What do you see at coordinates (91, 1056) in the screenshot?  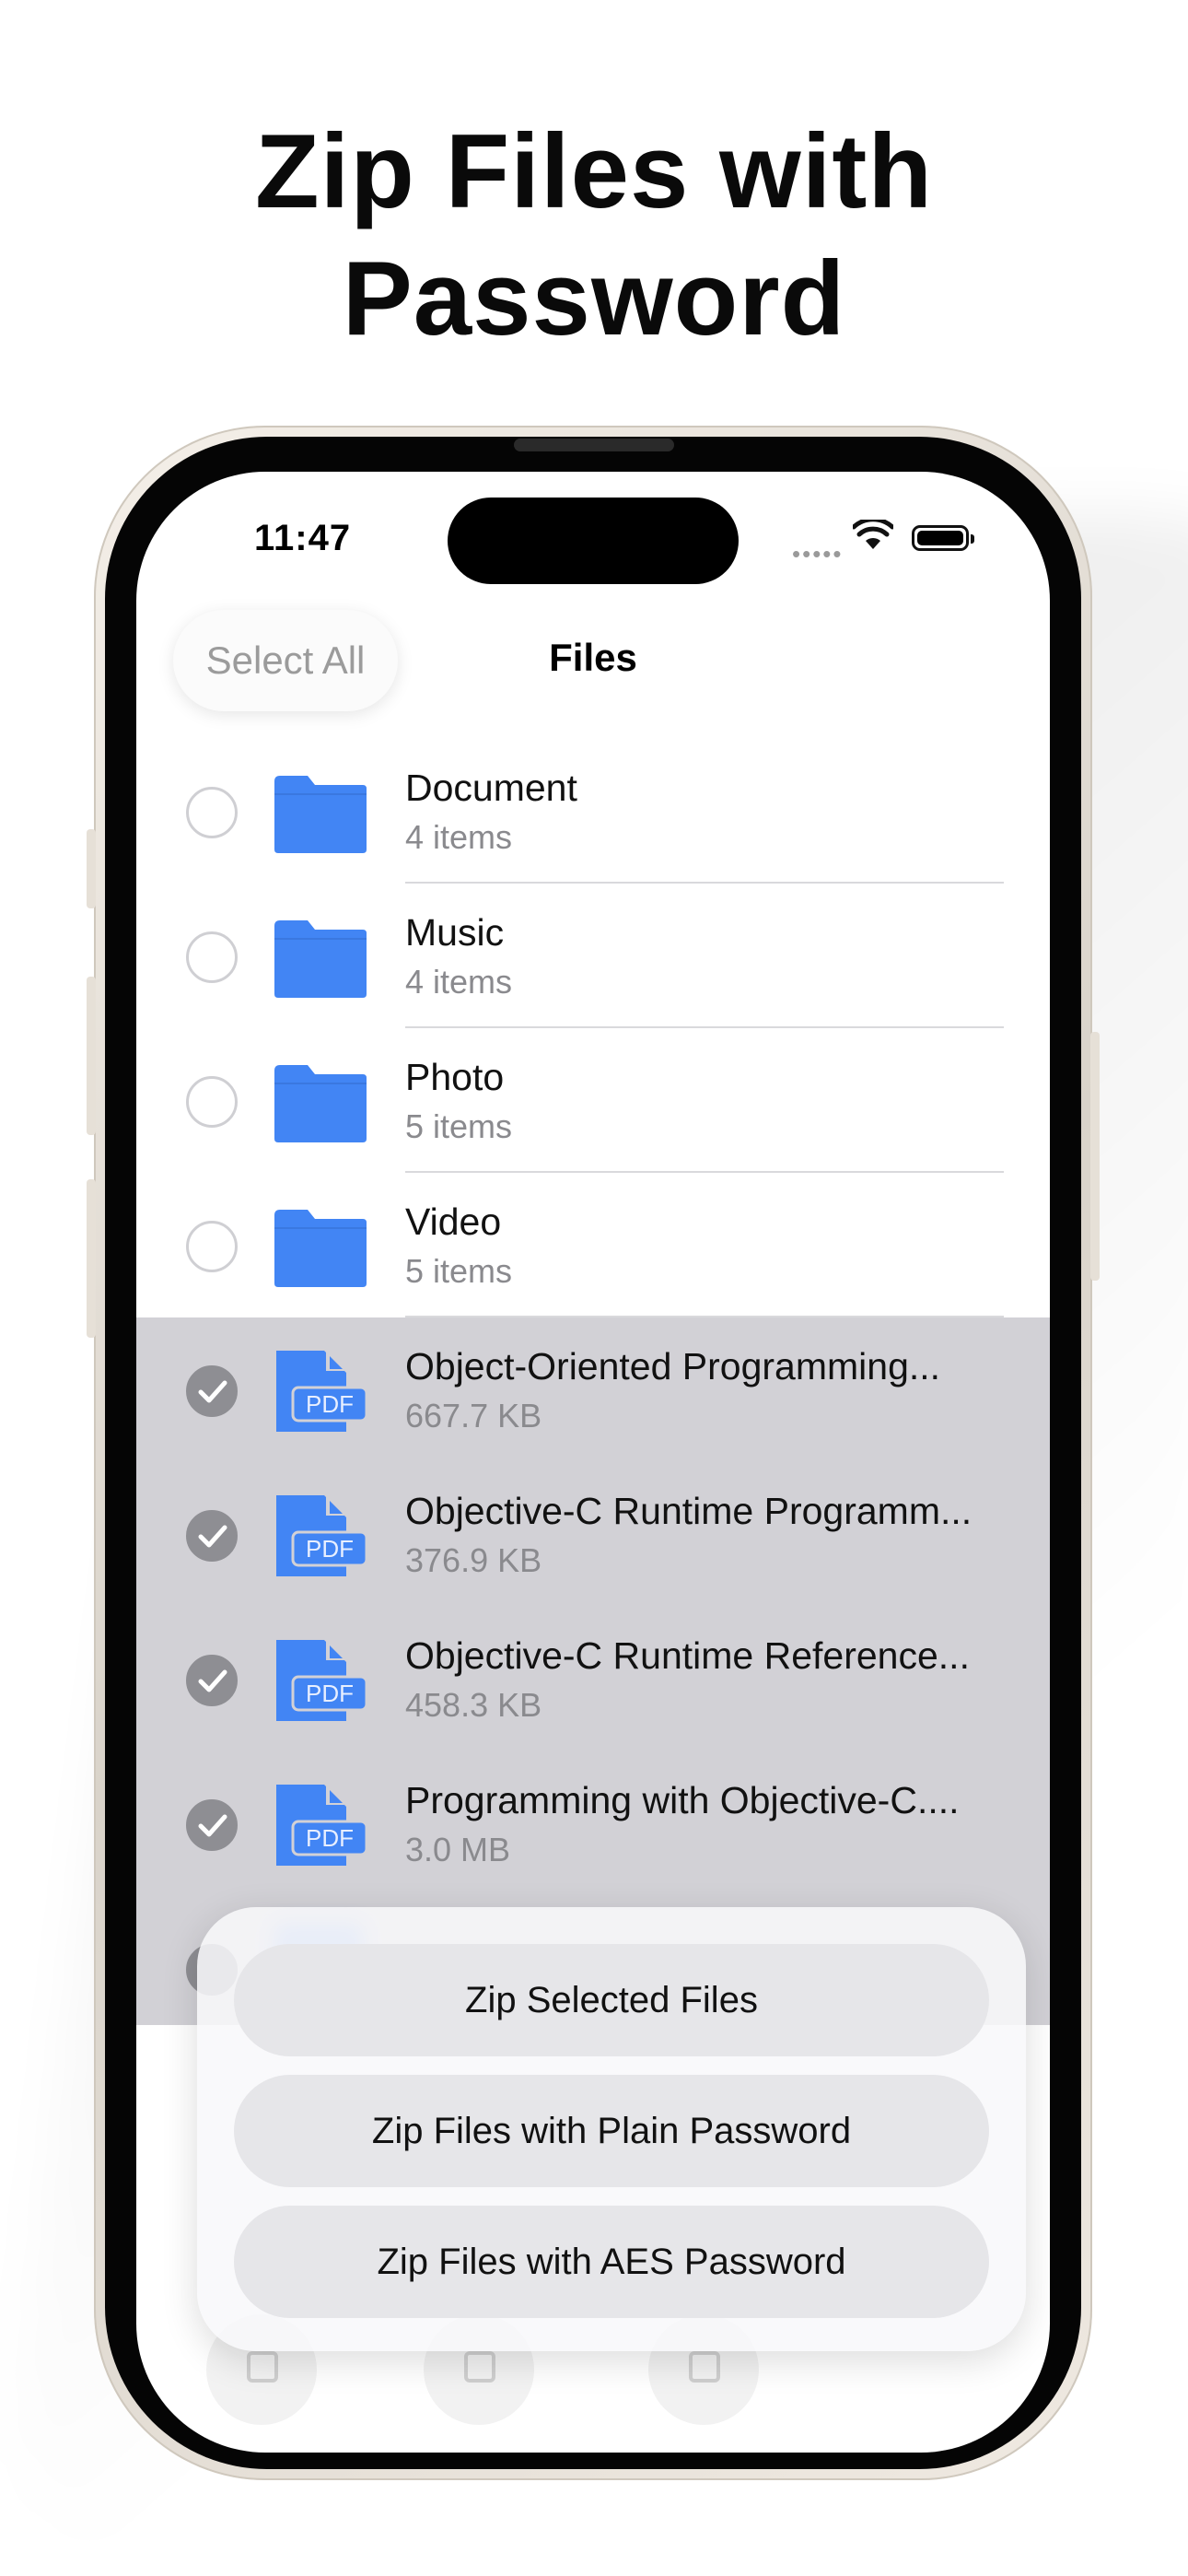 I see `volume-up-button` at bounding box center [91, 1056].